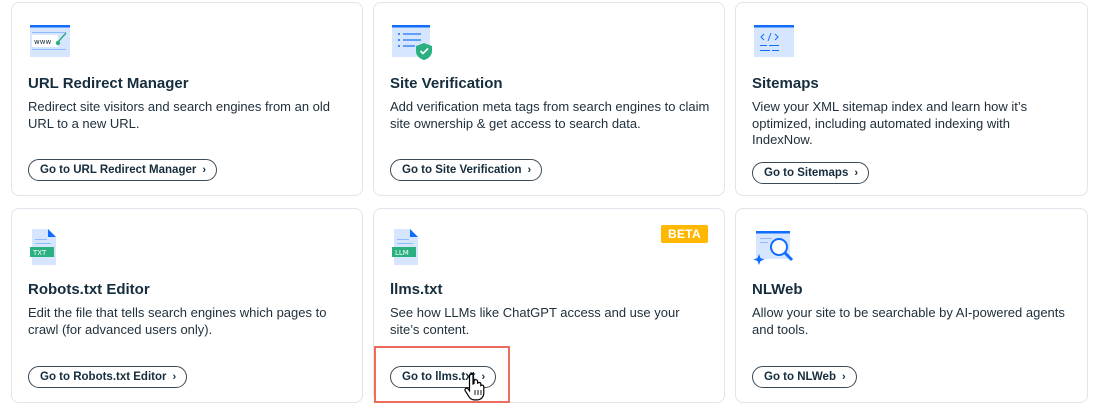 The width and height of the screenshot is (1100, 419). Describe the element at coordinates (462, 170) in the screenshot. I see `button-label: Go to Site Verification` at that location.